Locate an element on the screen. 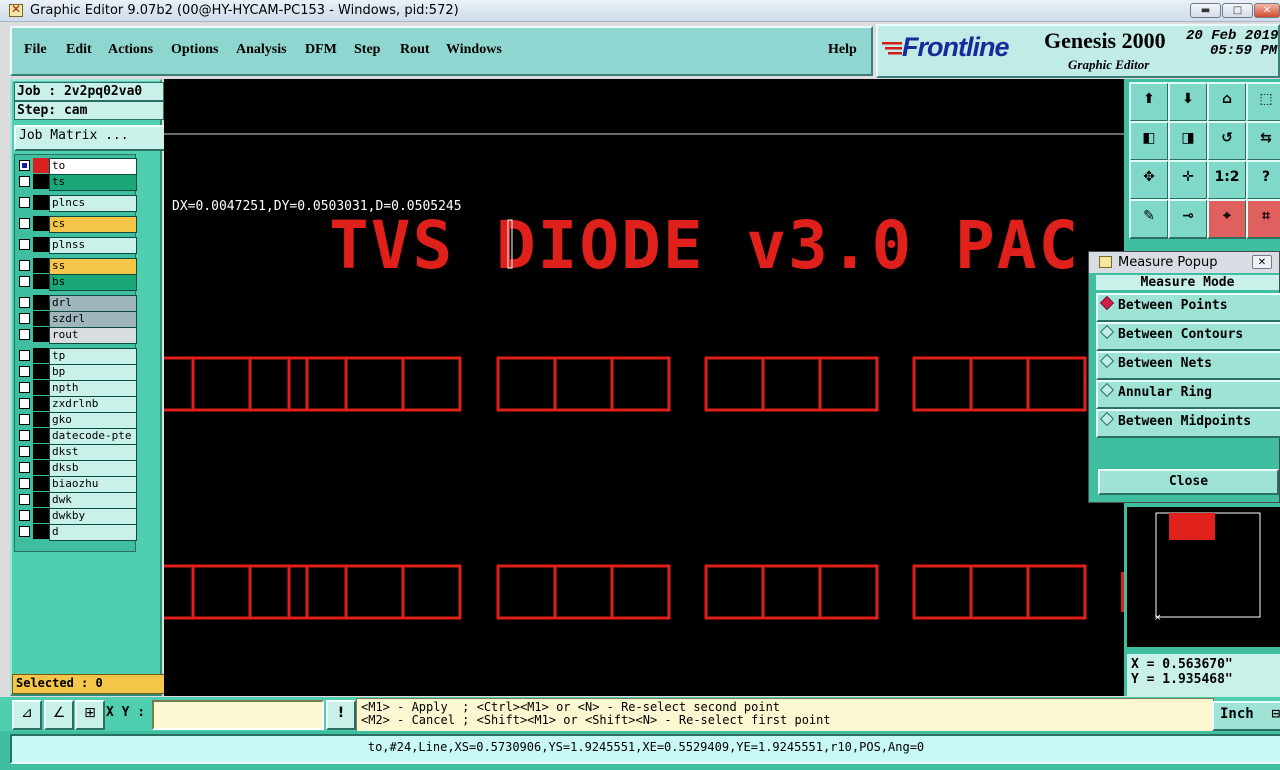  menu-edit: Edit is located at coordinates (79, 50).